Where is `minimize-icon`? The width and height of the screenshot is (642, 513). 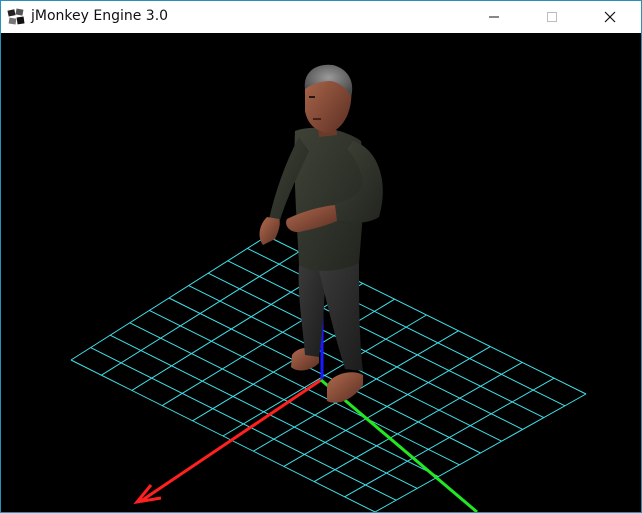 minimize-icon is located at coordinates (494, 17).